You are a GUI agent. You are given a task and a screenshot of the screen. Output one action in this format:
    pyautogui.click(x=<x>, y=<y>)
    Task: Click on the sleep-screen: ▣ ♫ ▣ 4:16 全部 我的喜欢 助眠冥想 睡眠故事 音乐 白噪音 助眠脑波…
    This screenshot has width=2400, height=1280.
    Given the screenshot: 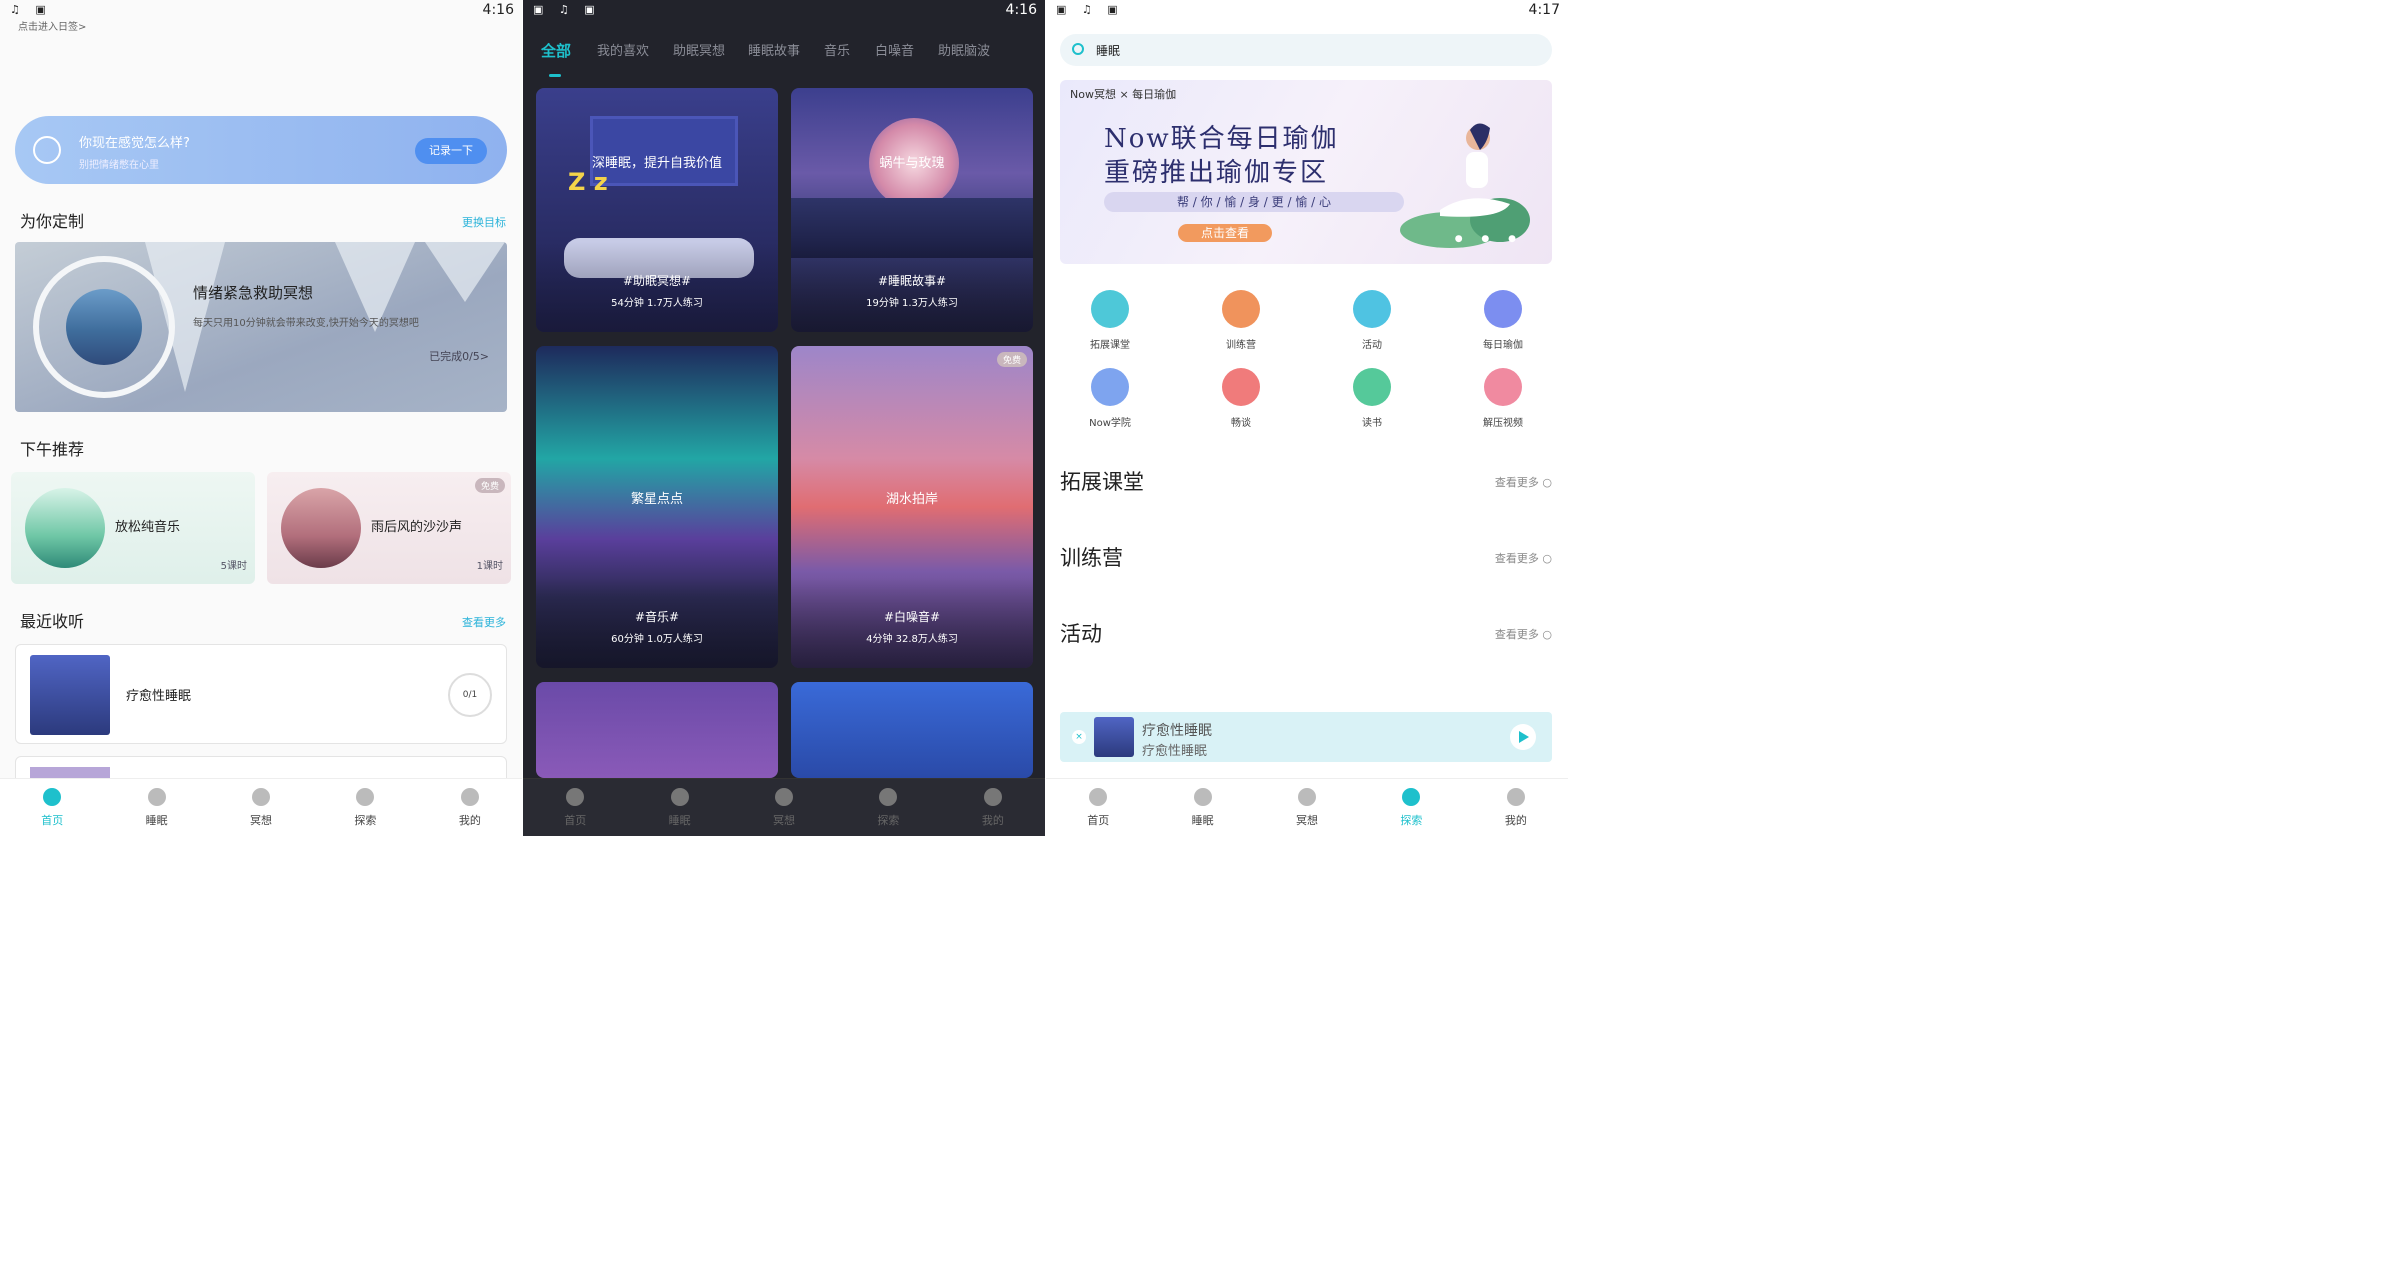 What is the action you would take?
    pyautogui.click(x=784, y=418)
    